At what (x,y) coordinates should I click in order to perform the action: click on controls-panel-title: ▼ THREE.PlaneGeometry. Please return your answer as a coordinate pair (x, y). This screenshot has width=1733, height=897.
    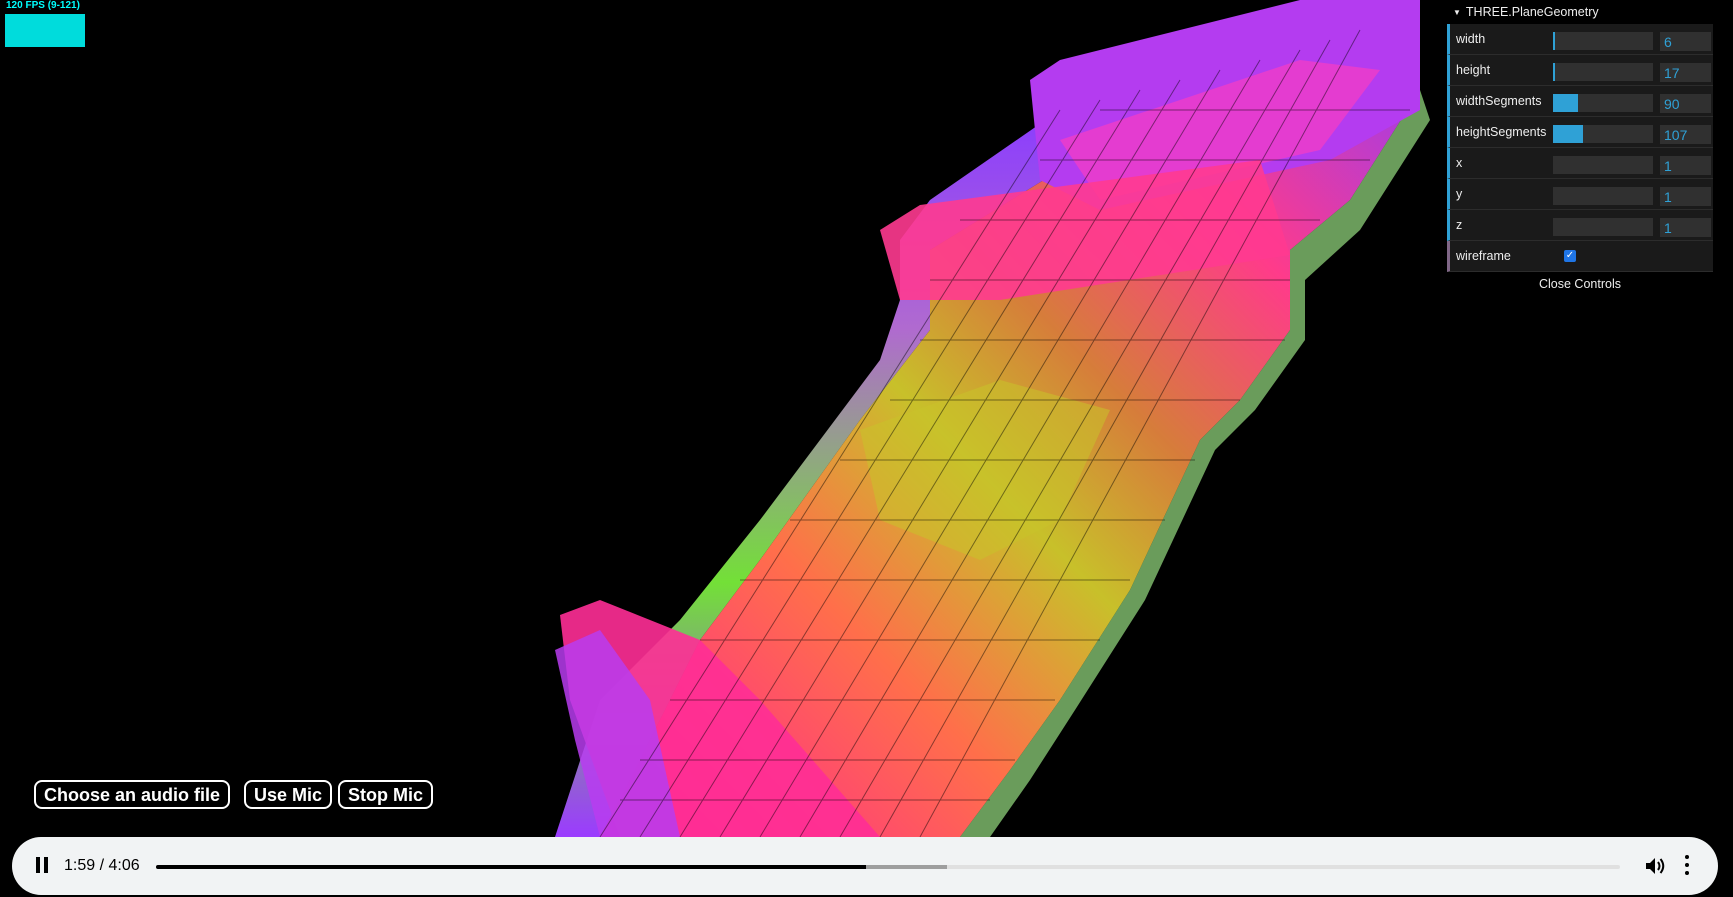
    Looking at the image, I should click on (1580, 12).